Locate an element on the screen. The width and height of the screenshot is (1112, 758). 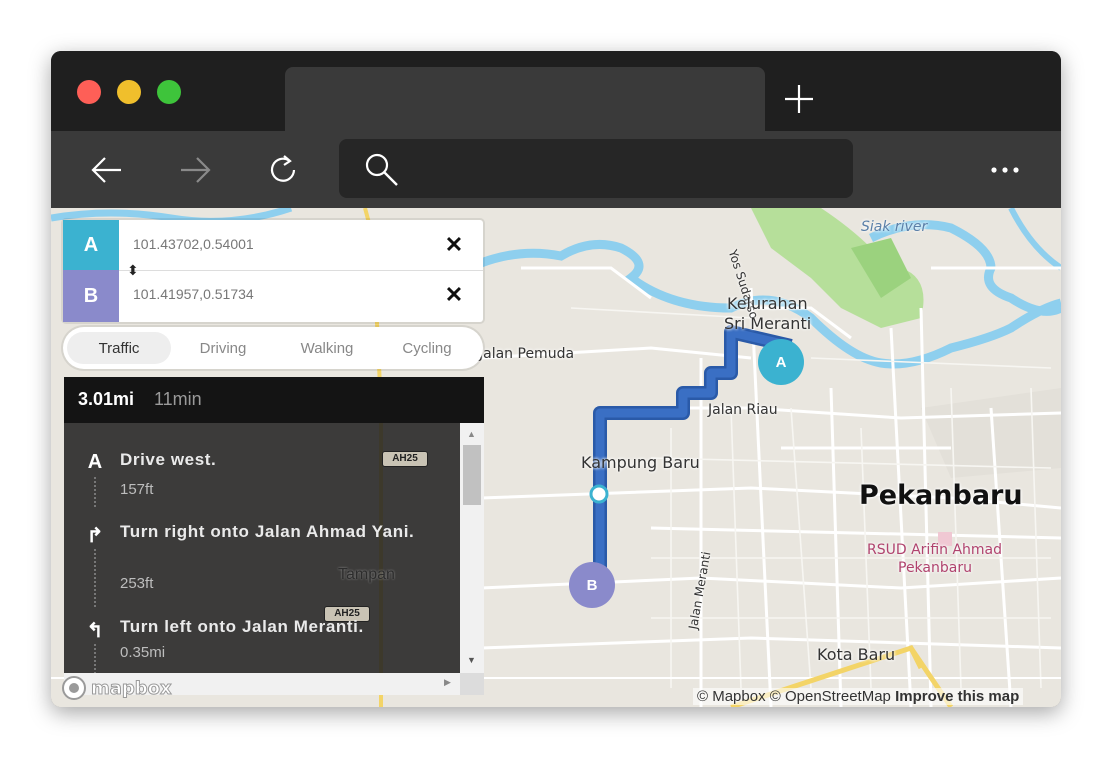
minimize-window-button is located at coordinates (129, 92).